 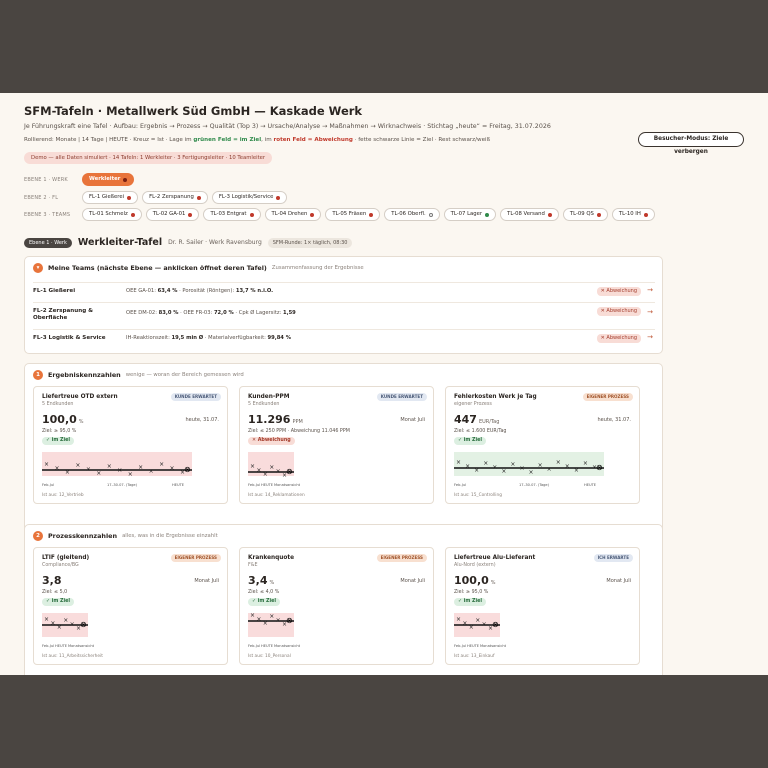 What do you see at coordinates (63, 419) in the screenshot?
I see `kpi-value: 100,0%` at bounding box center [63, 419].